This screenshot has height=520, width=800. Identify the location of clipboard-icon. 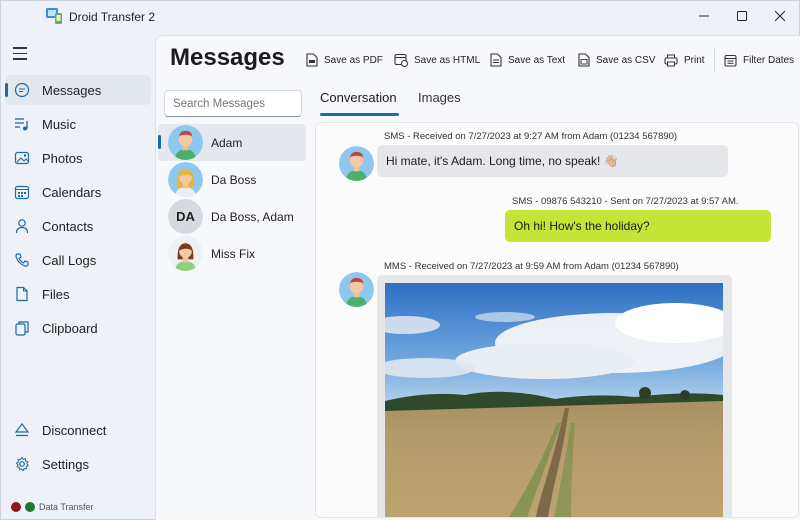
(22, 328).